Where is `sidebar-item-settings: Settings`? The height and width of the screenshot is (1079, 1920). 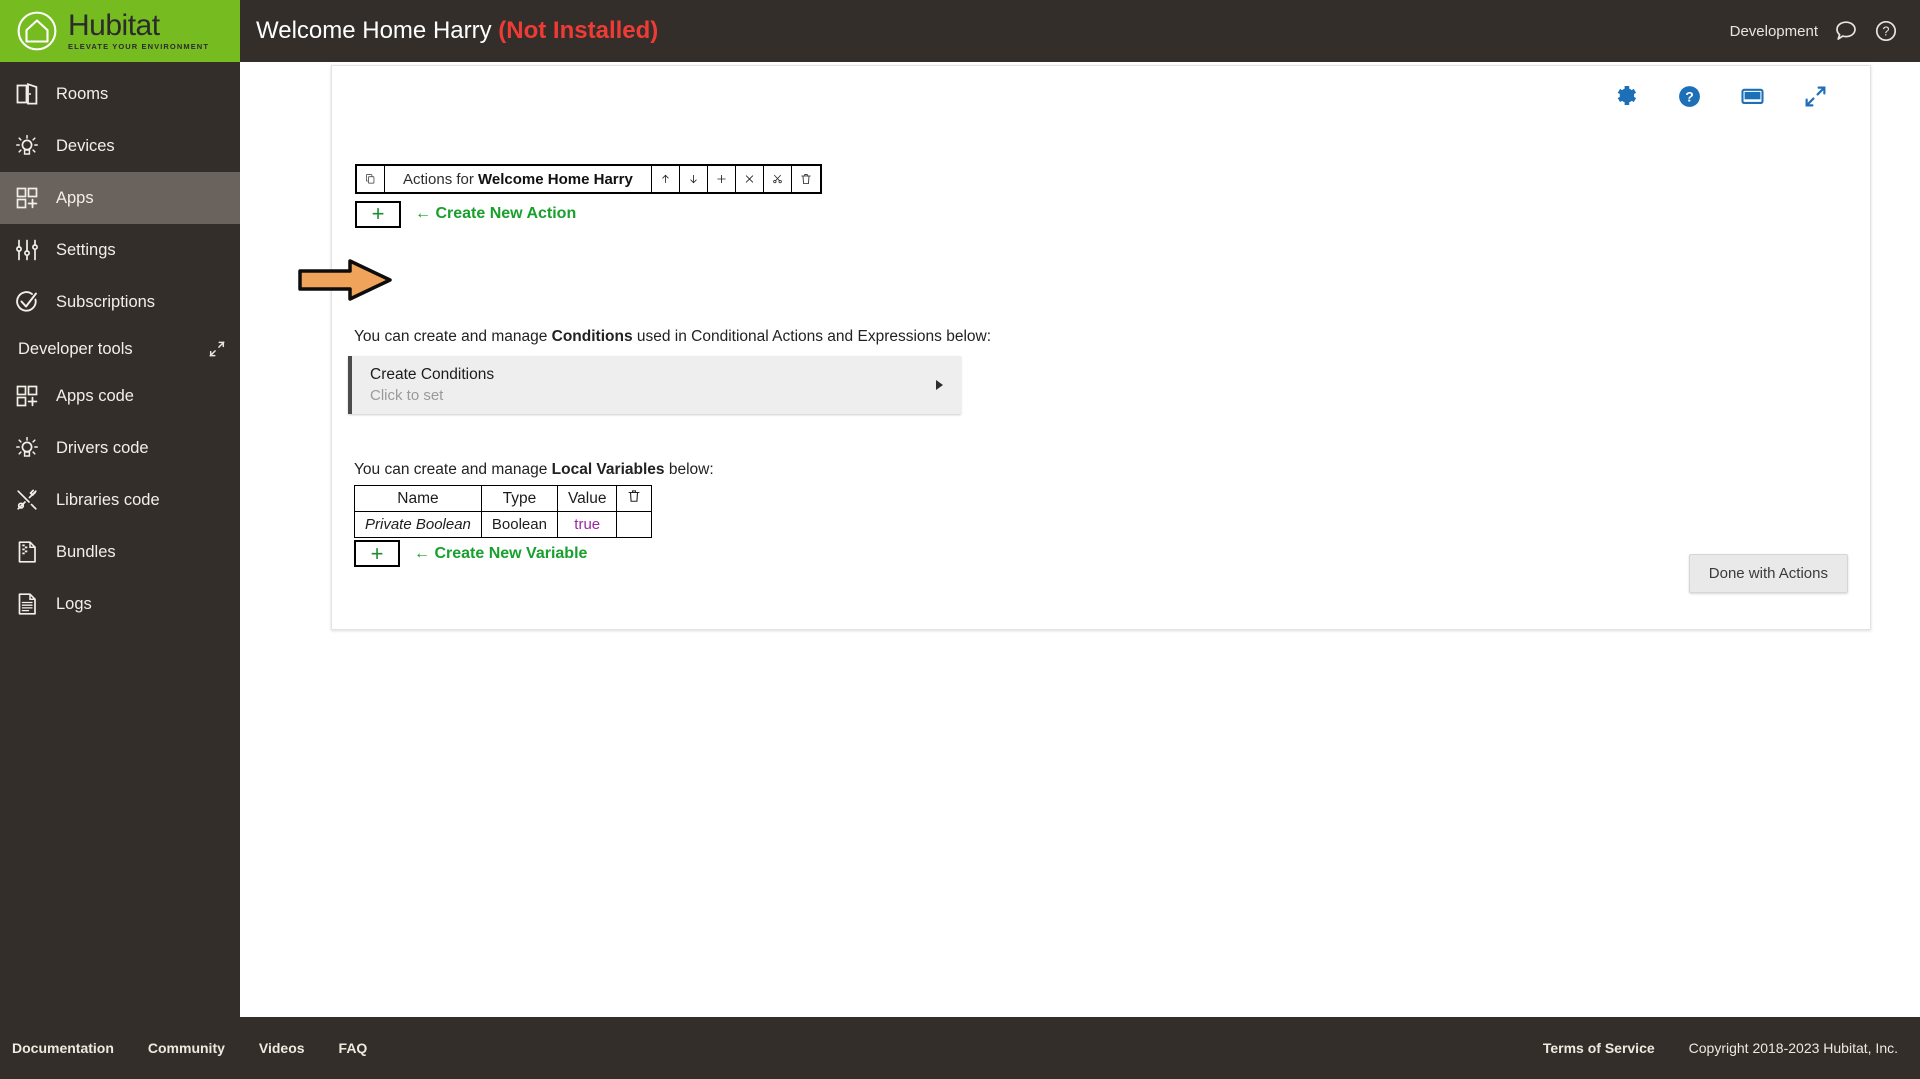
sidebar-item-settings: Settings is located at coordinates (120, 250).